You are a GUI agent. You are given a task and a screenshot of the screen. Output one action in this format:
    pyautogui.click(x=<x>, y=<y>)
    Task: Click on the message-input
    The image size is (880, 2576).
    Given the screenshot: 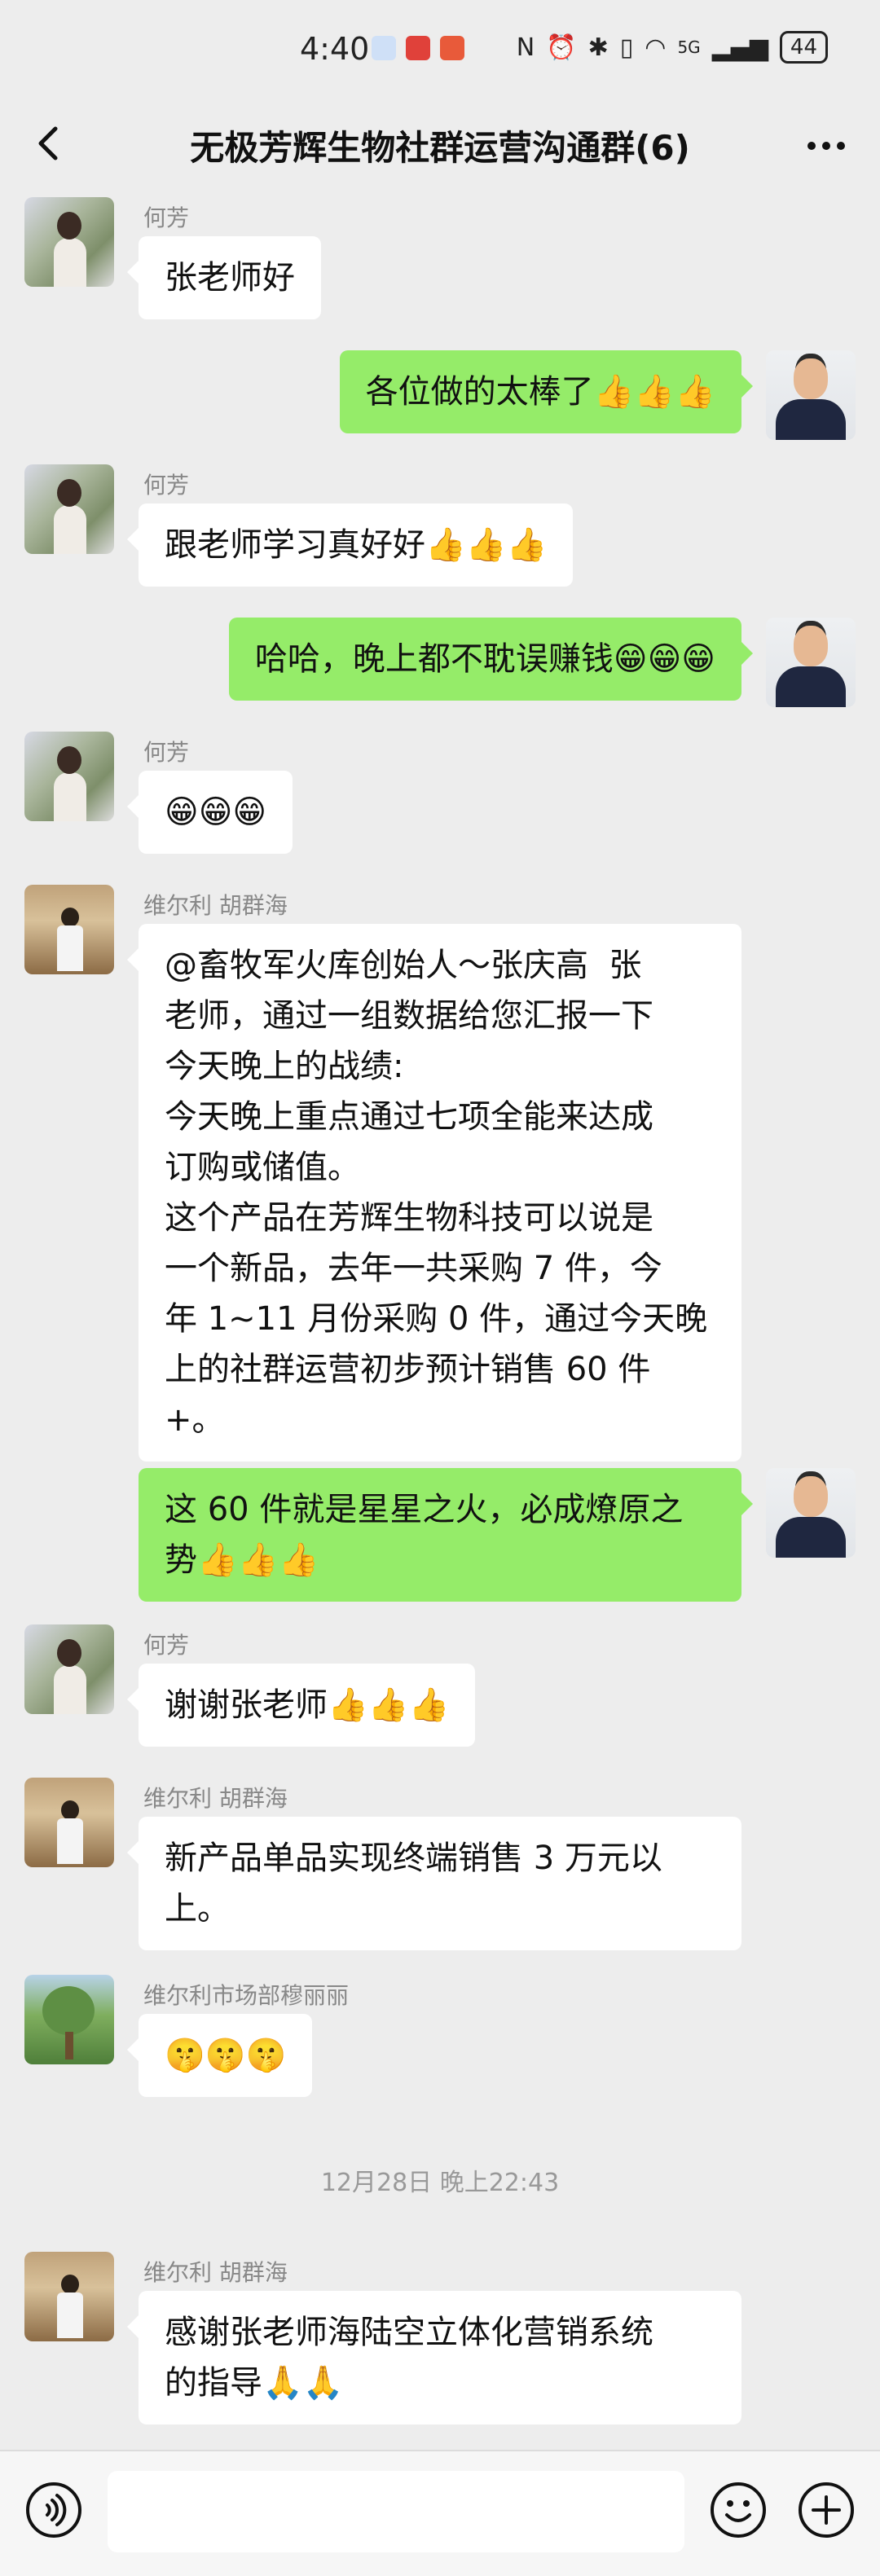 What is the action you would take?
    pyautogui.click(x=396, y=2511)
    